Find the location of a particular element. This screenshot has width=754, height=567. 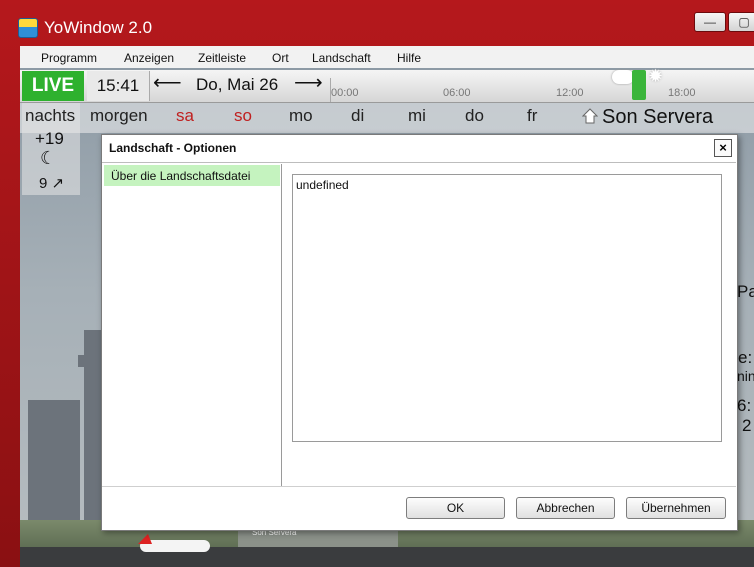

dialog-divider is located at coordinates (419, 162).